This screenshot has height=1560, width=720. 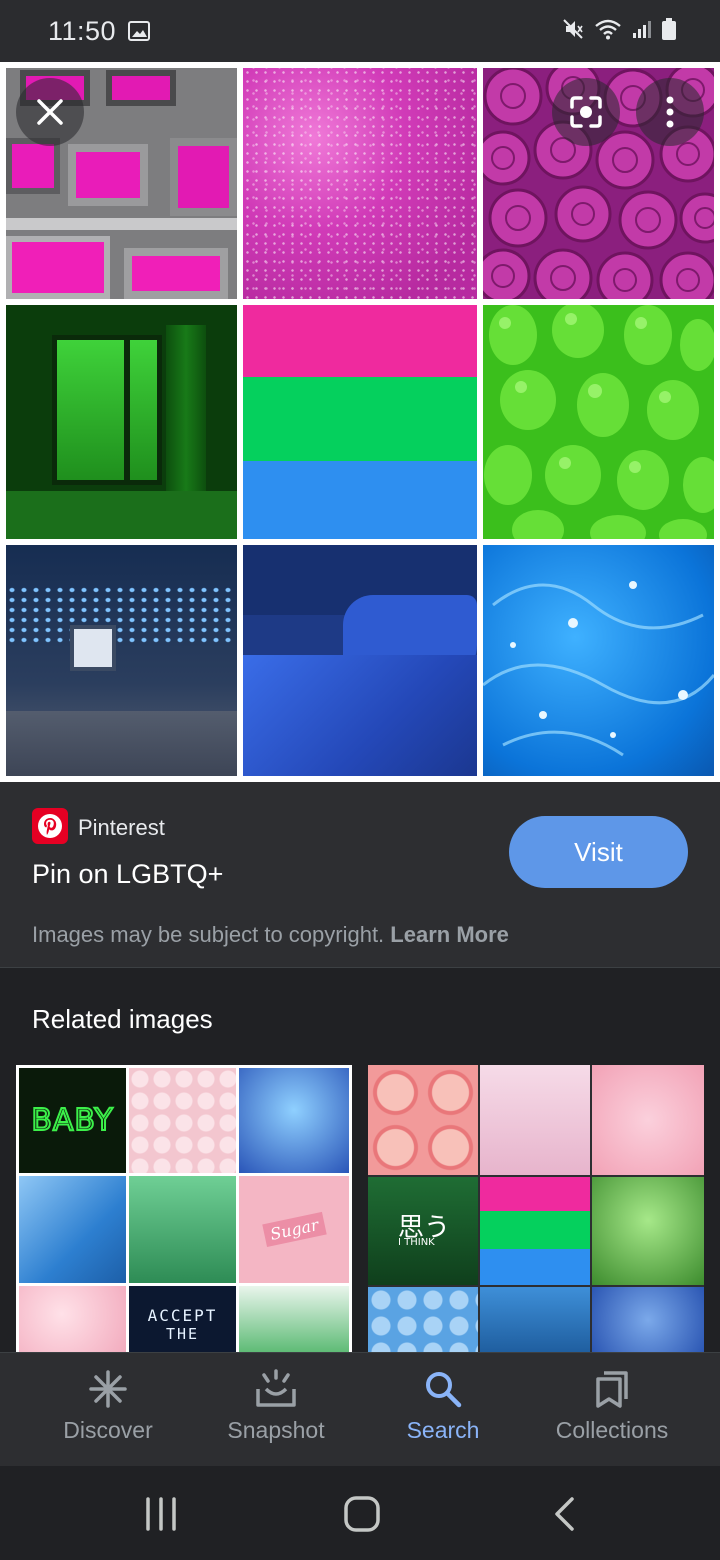 I want to click on rel2-blue-hydrangea, so click(x=648, y=1320).